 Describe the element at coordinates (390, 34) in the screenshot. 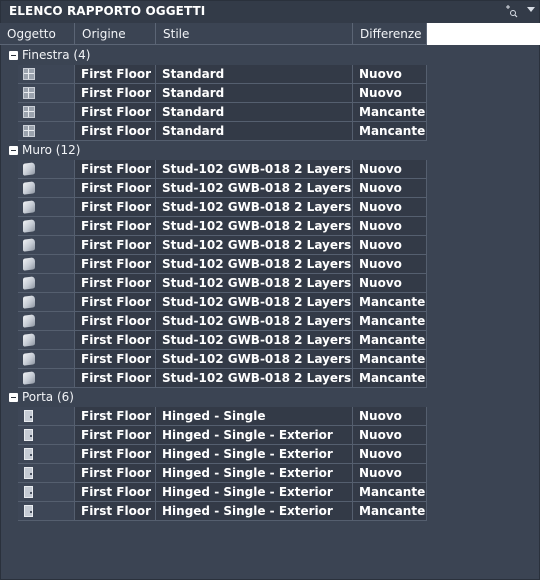

I see `column-header-differenze: Differenze` at that location.